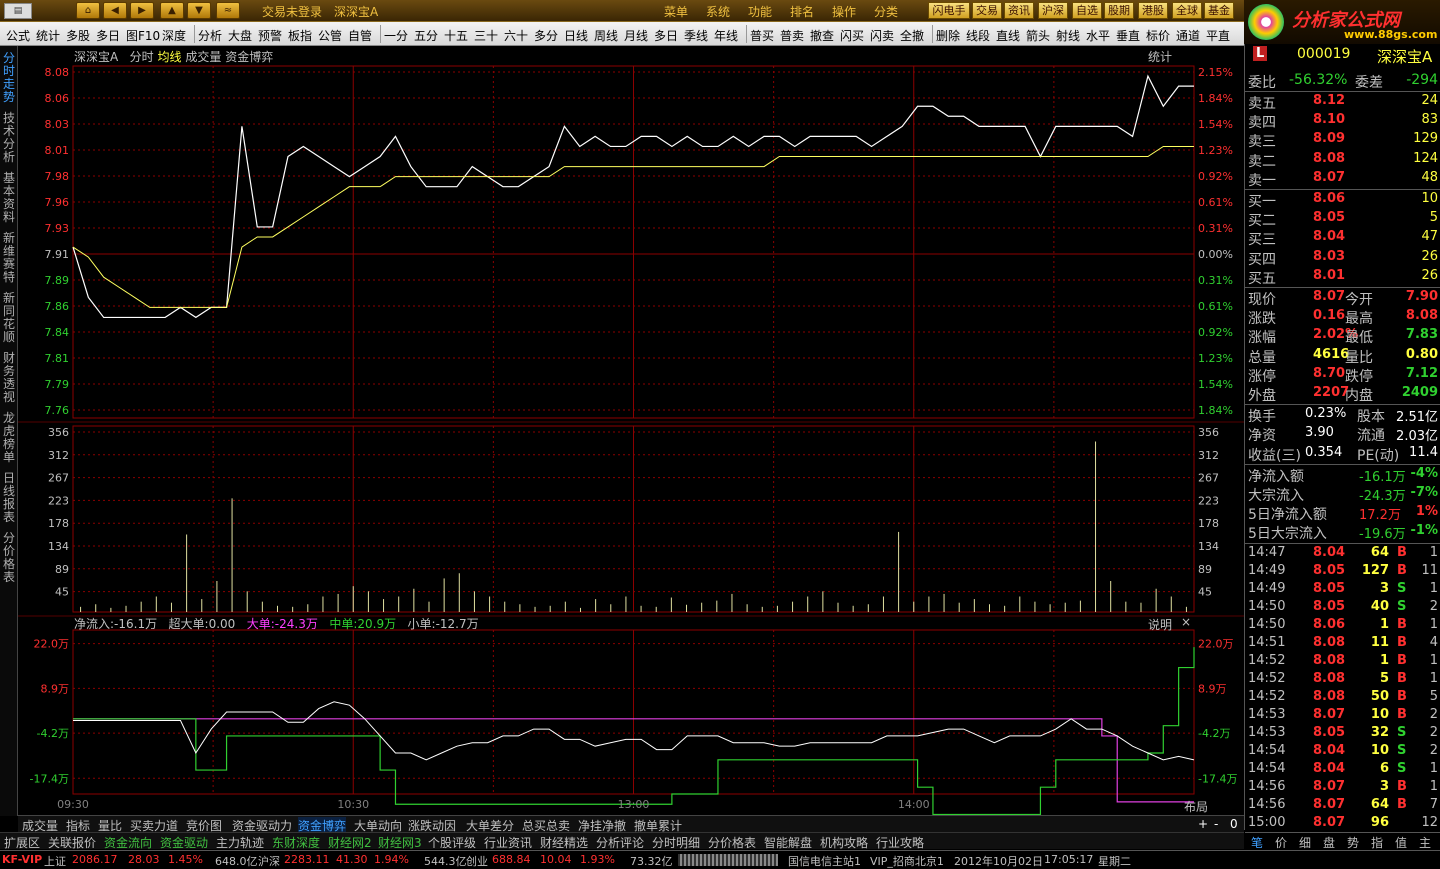 This screenshot has width=1440, height=869. I want to click on toolbar-item-1: 统计, so click(48, 35).